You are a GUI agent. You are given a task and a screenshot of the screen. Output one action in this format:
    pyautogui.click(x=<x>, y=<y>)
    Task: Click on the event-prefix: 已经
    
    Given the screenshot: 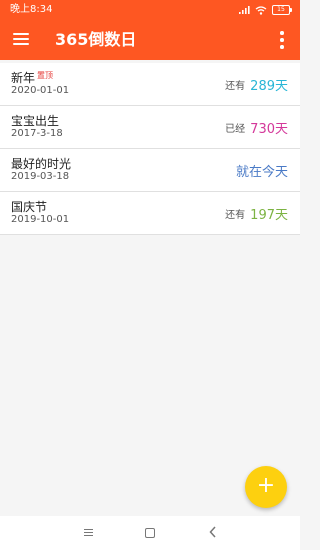 What is the action you would take?
    pyautogui.click(x=235, y=129)
    